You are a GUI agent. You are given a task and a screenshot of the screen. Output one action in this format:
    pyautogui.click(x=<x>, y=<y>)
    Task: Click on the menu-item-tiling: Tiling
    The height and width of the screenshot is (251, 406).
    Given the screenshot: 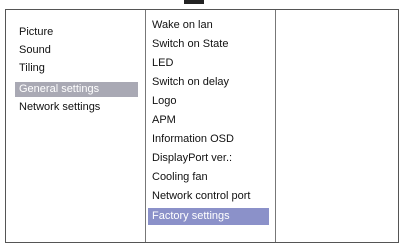 What is the action you would take?
    pyautogui.click(x=76, y=68)
    